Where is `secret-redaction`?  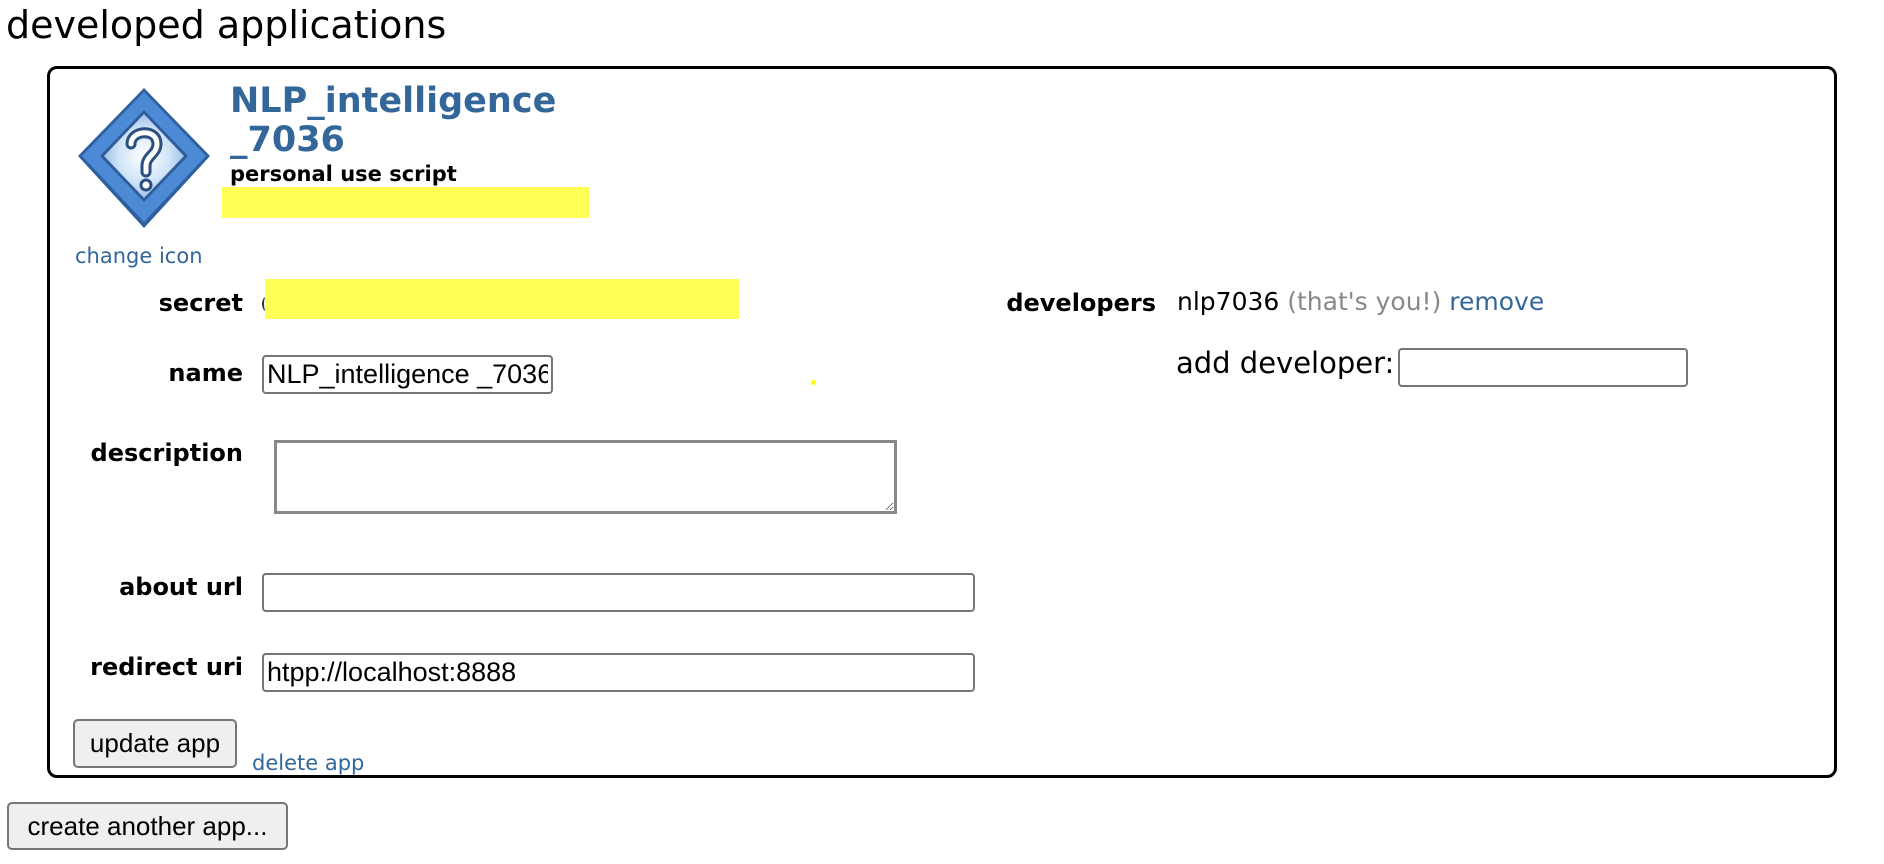 secret-redaction is located at coordinates (502, 299).